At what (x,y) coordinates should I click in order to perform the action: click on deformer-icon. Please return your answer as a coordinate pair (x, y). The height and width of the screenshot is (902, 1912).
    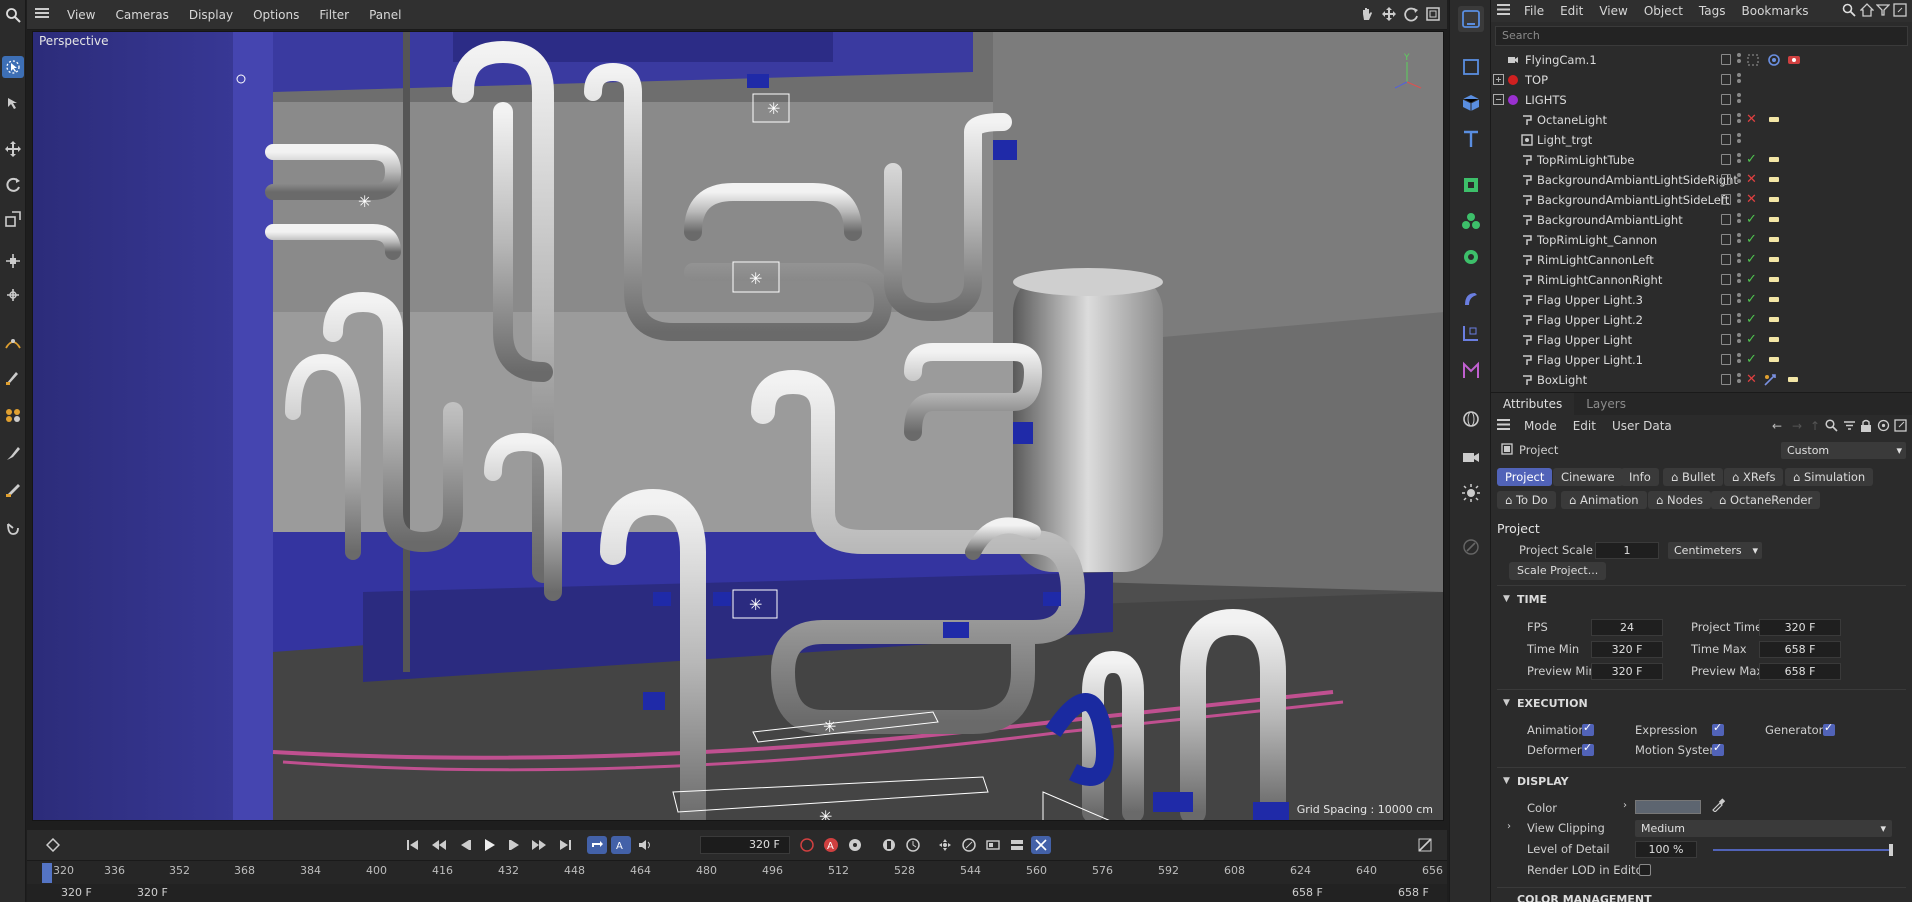
    Looking at the image, I should click on (1471, 299).